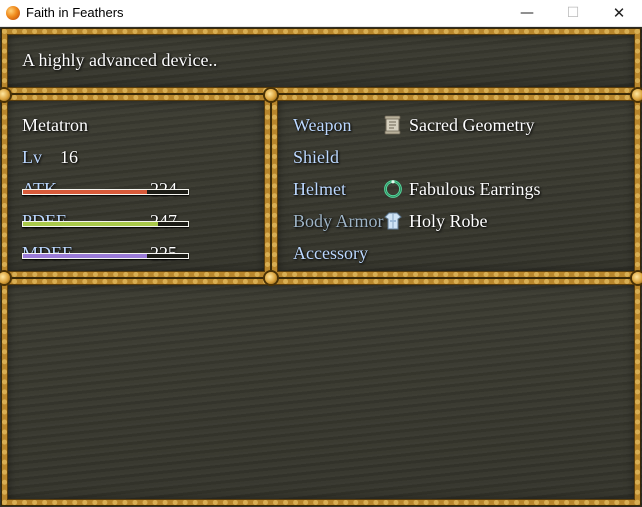  I want to click on help-window: A highly advanced device.., so click(321, 61).